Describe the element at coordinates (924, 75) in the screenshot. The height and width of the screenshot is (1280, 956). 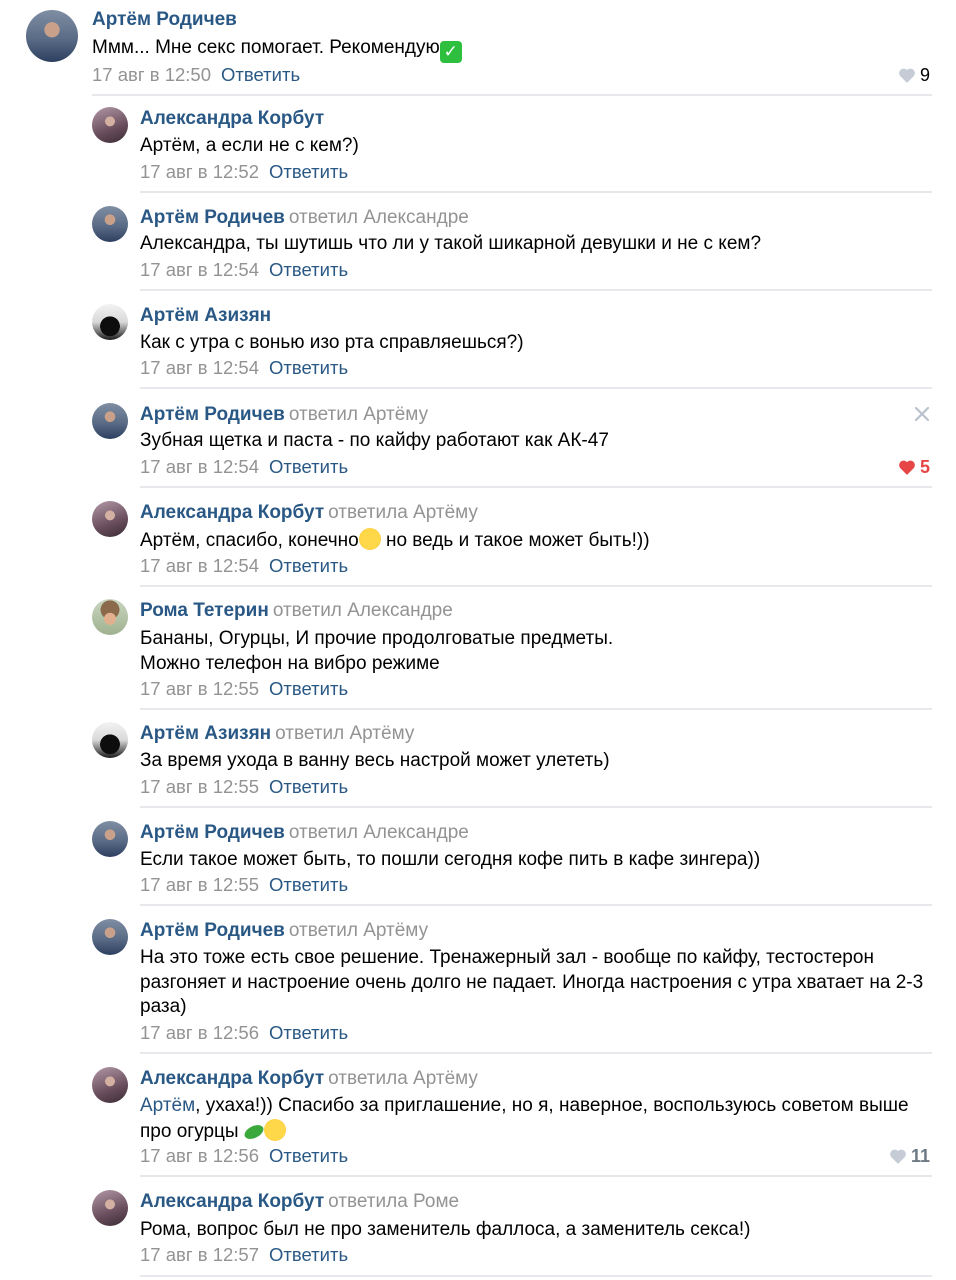
I see `like-count: 9` at that location.